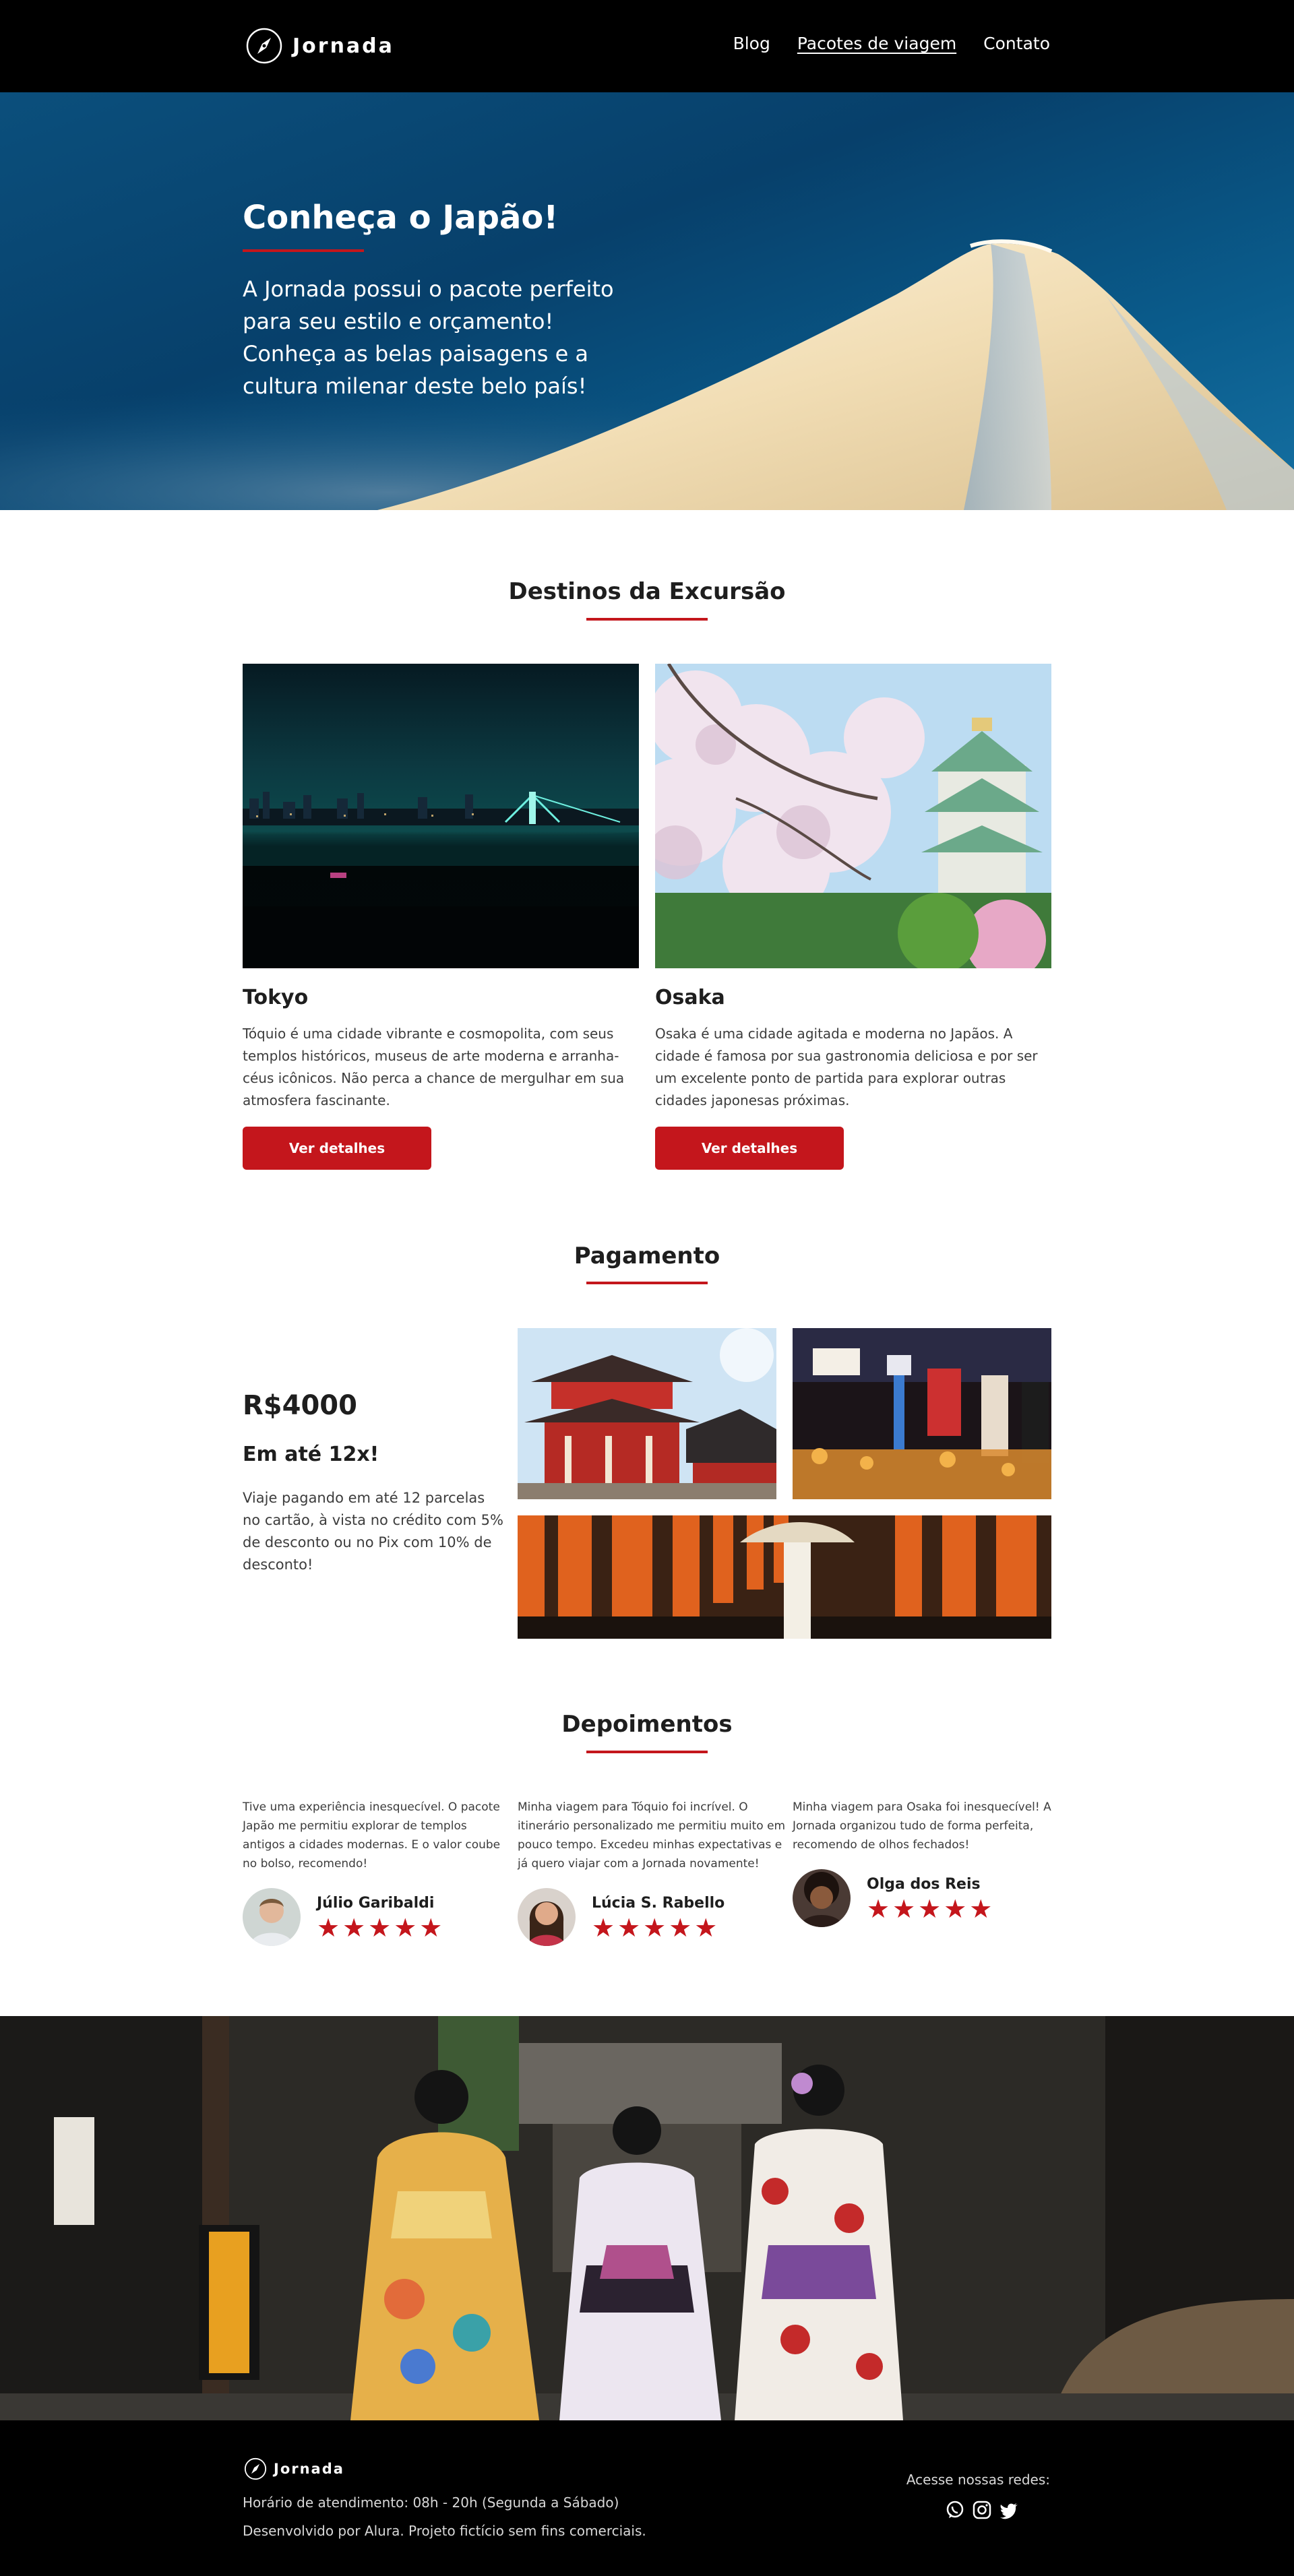 The image size is (1294, 2576). What do you see at coordinates (659, 1903) in the screenshot?
I see `testimonial-name: Lúcia S. Rabello` at bounding box center [659, 1903].